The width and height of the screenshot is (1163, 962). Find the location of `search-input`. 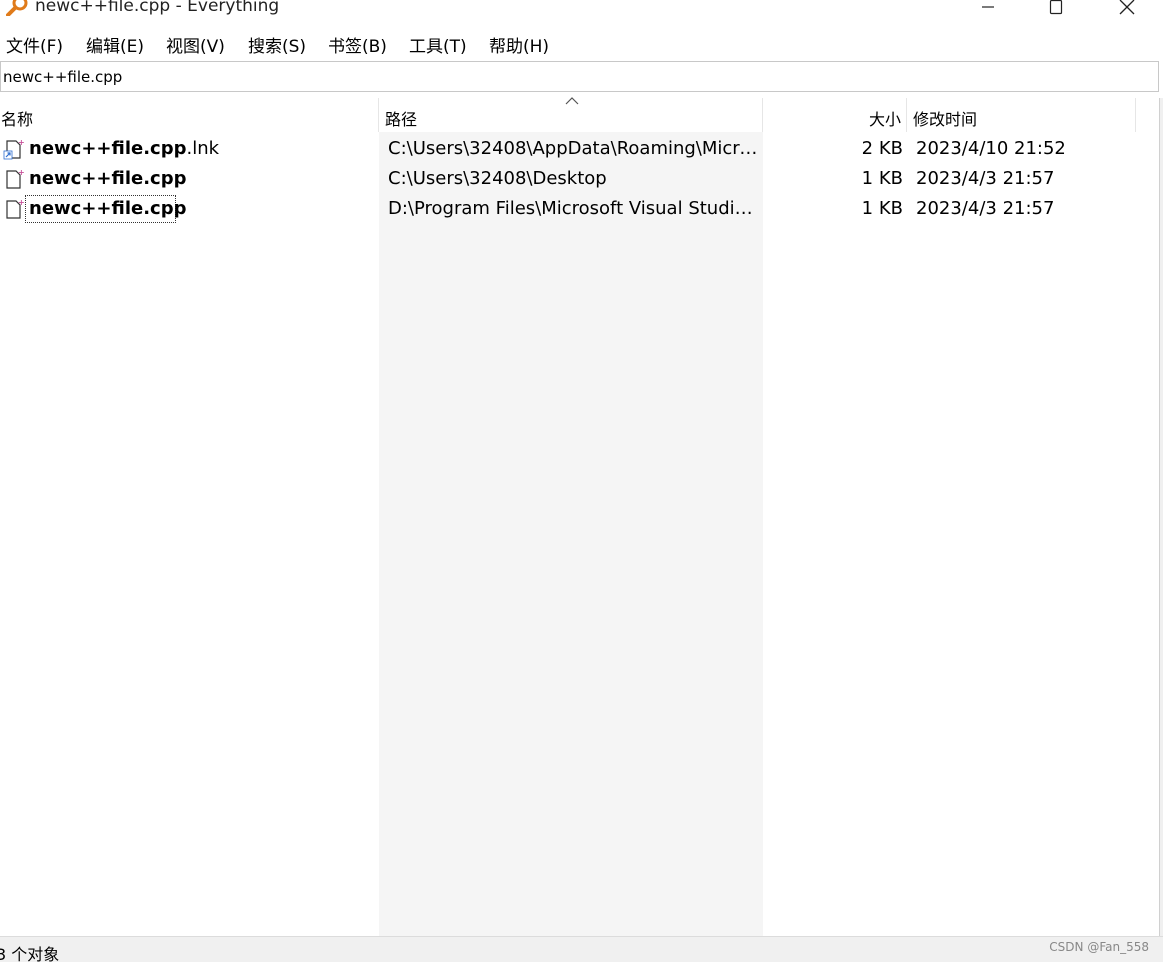

search-input is located at coordinates (578, 76).